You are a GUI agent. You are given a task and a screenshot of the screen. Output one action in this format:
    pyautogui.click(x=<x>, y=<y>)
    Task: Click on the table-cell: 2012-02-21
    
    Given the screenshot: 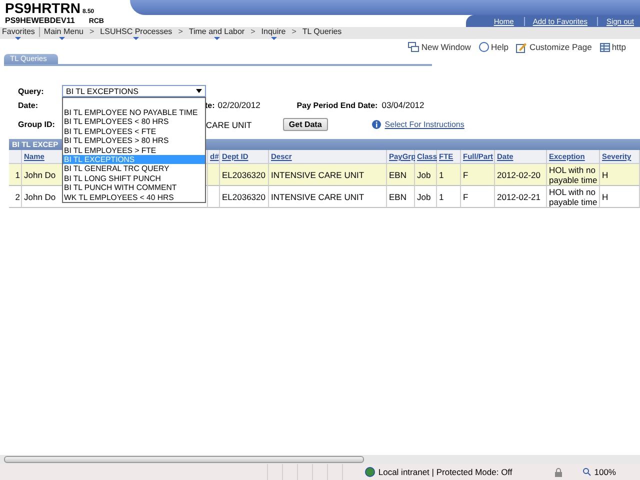 What is the action you would take?
    pyautogui.click(x=521, y=197)
    